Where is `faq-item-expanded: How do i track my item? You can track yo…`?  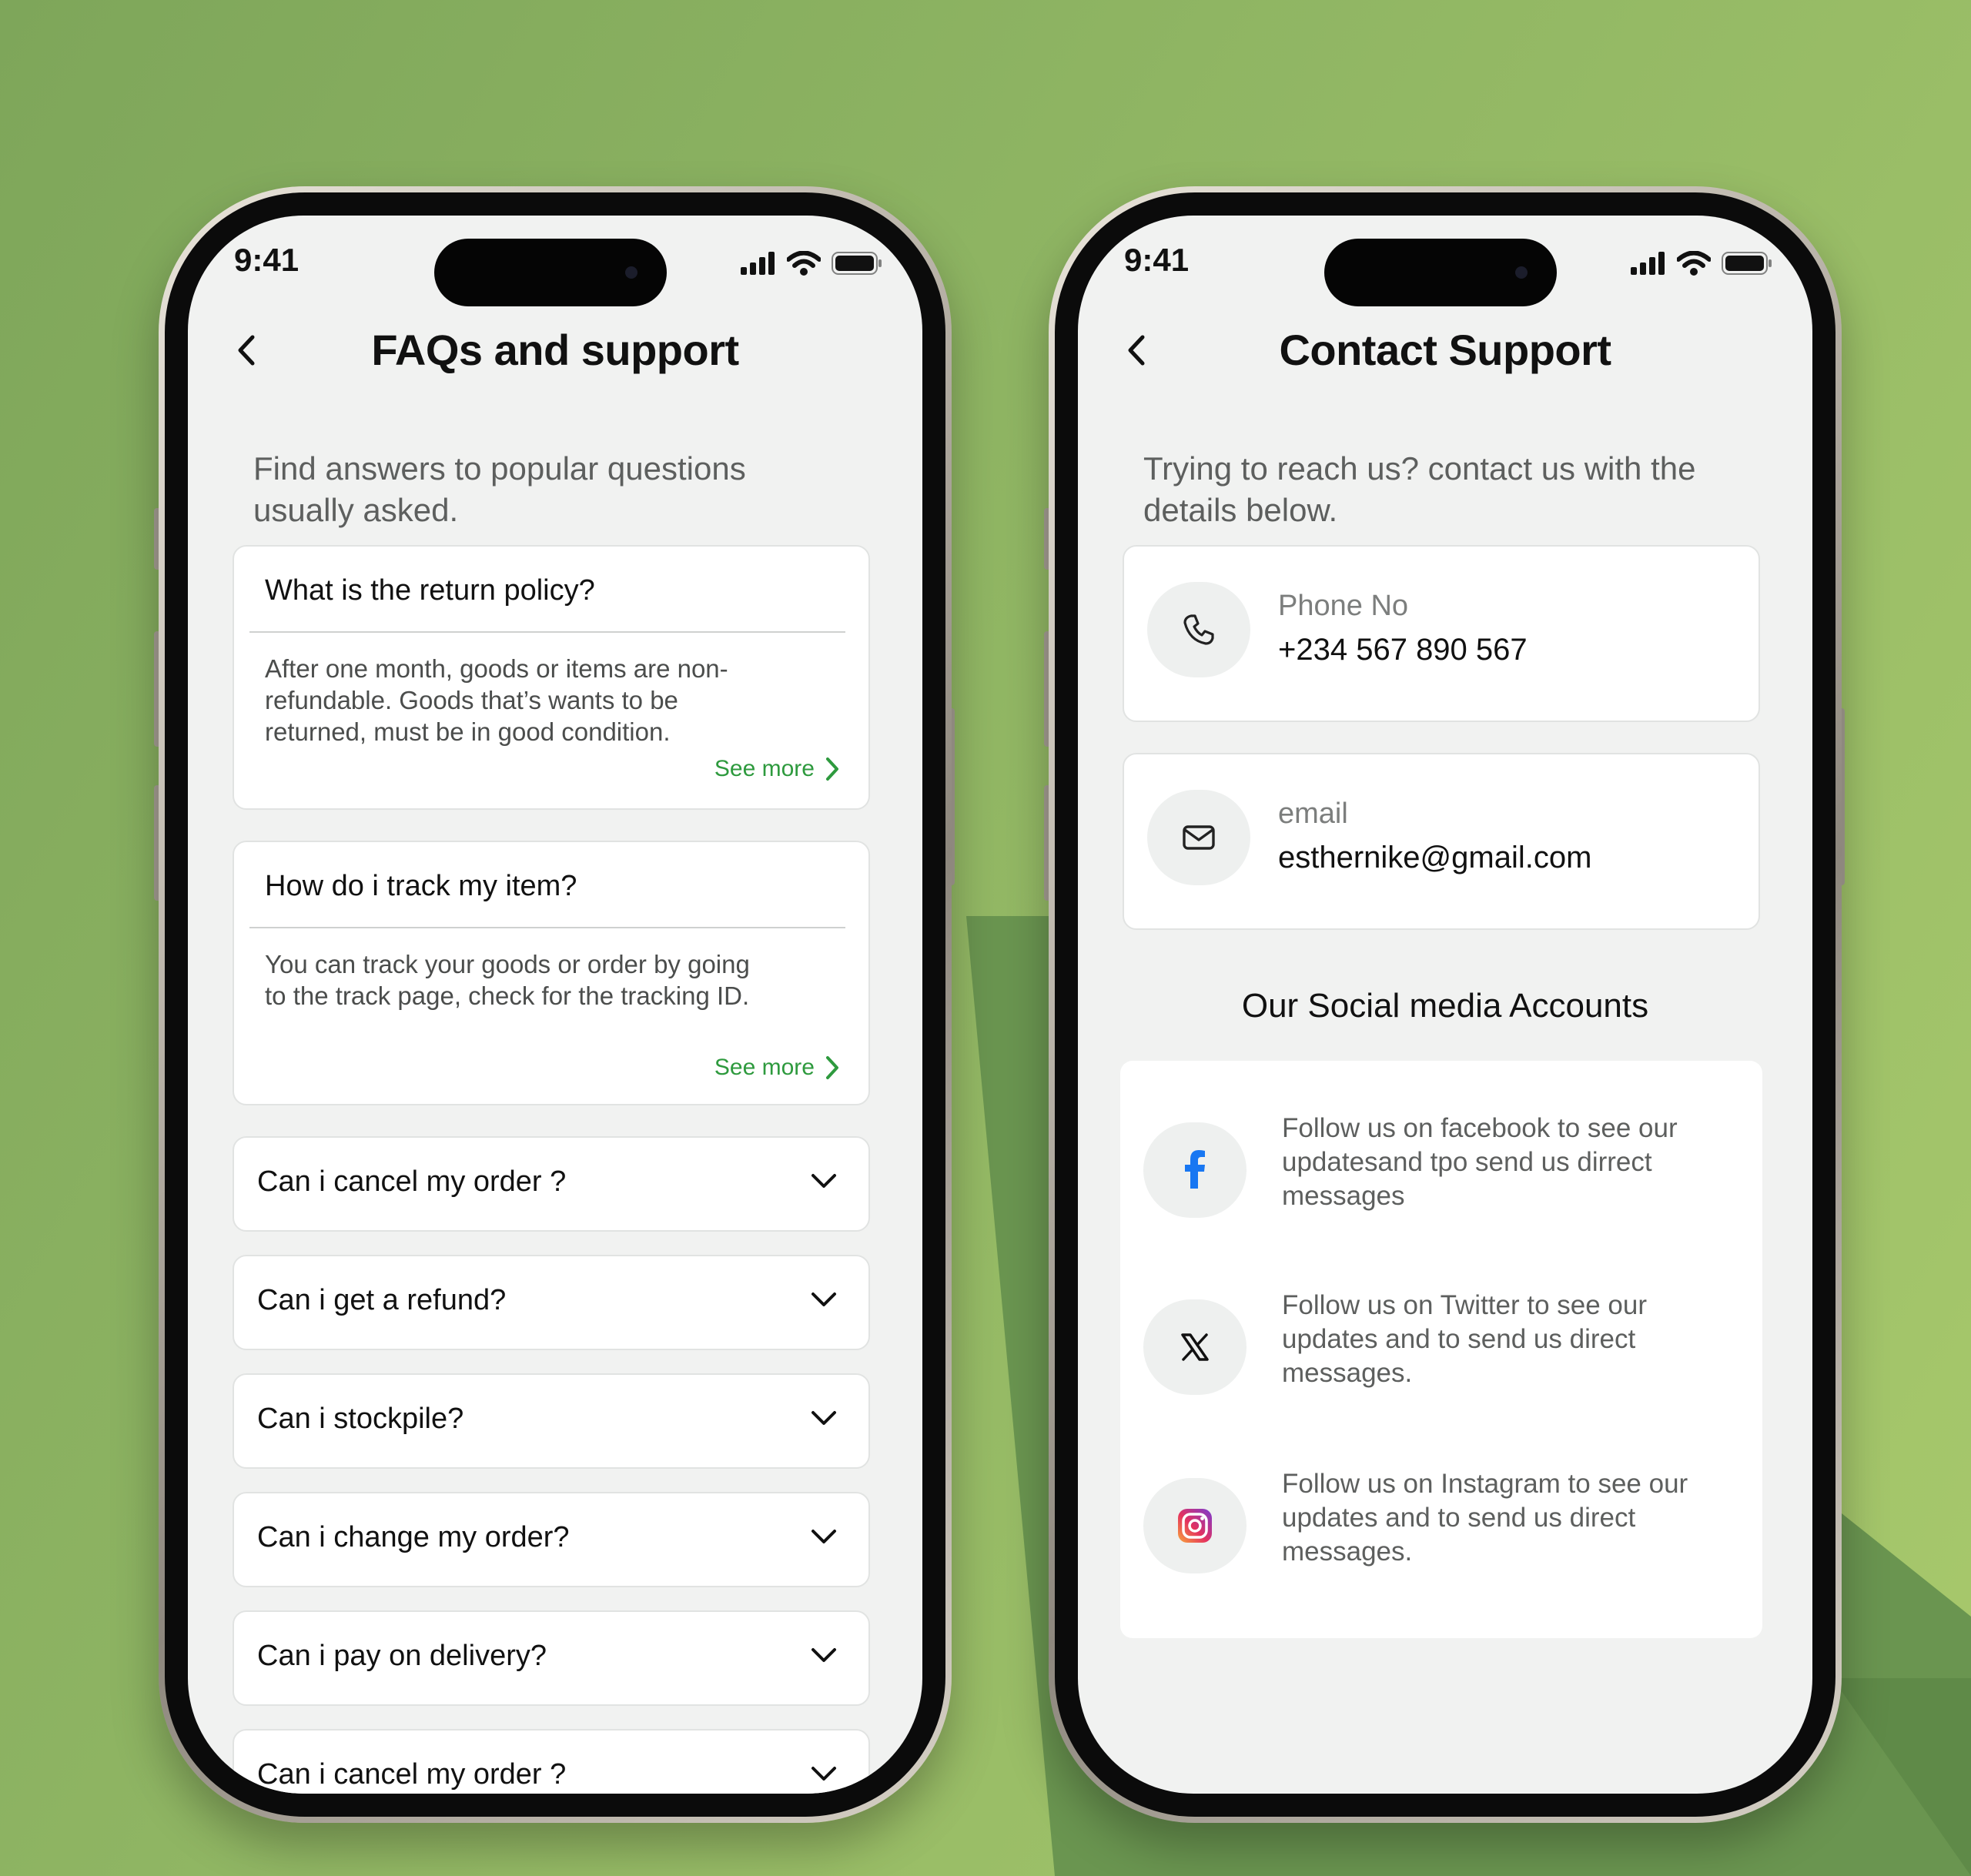
faq-item-expanded: How do i track my item? You can track yo… is located at coordinates (551, 973).